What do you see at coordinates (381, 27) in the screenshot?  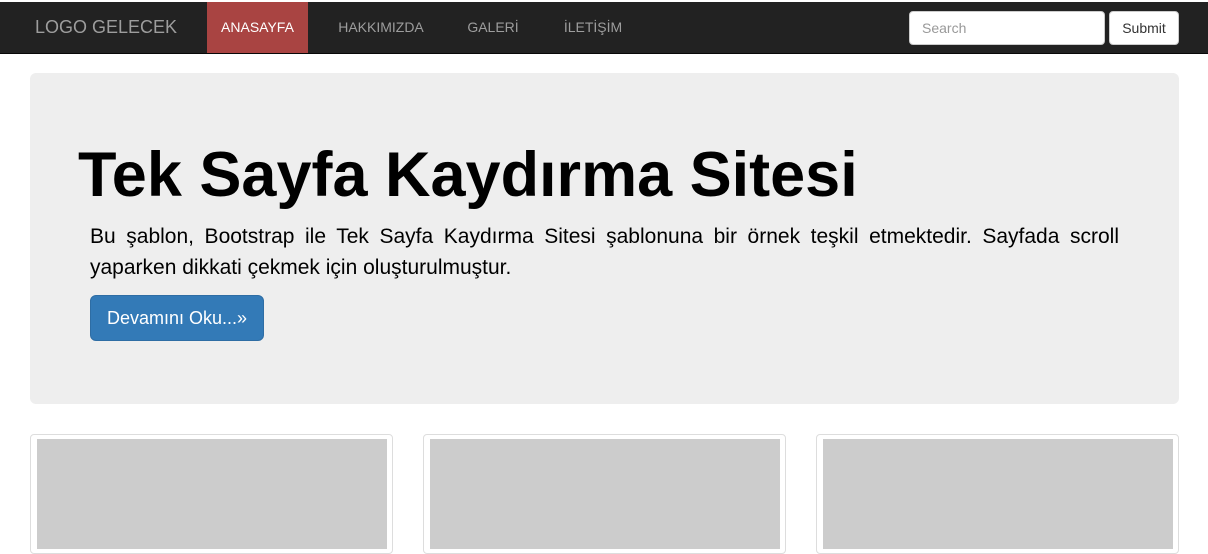 I see `nav-item-hakkimizda: HAKKIMIZDA` at bounding box center [381, 27].